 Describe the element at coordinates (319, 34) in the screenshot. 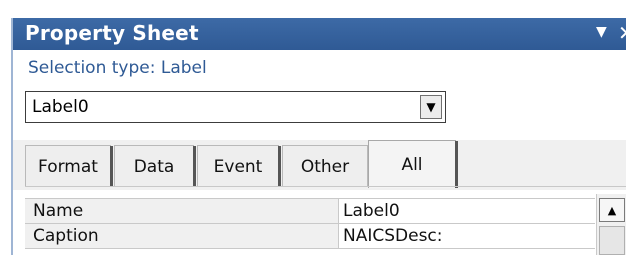

I see `title-bar: Property Sheet ▼ ✕` at that location.